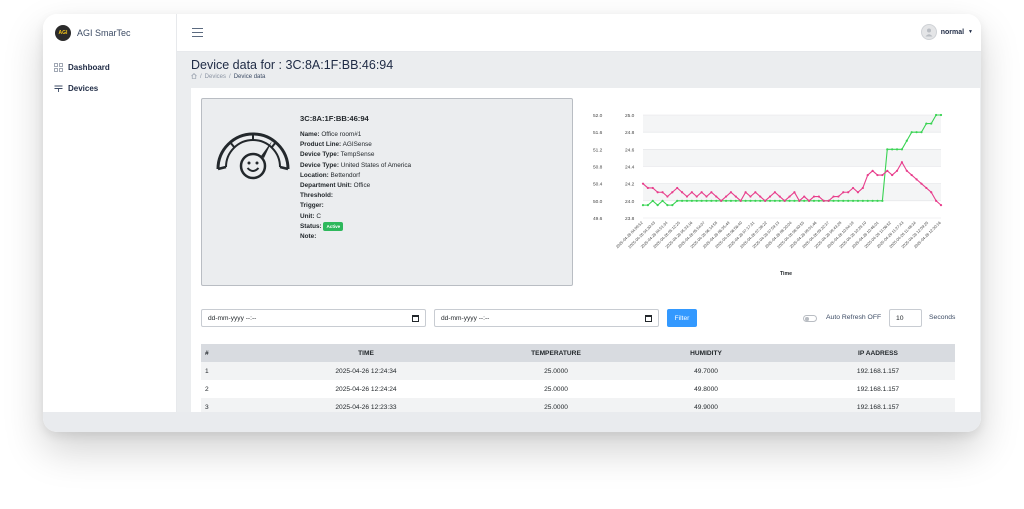 Image resolution: width=1024 pixels, height=509 pixels. I want to click on breadcrumb-current: Device data, so click(249, 77).